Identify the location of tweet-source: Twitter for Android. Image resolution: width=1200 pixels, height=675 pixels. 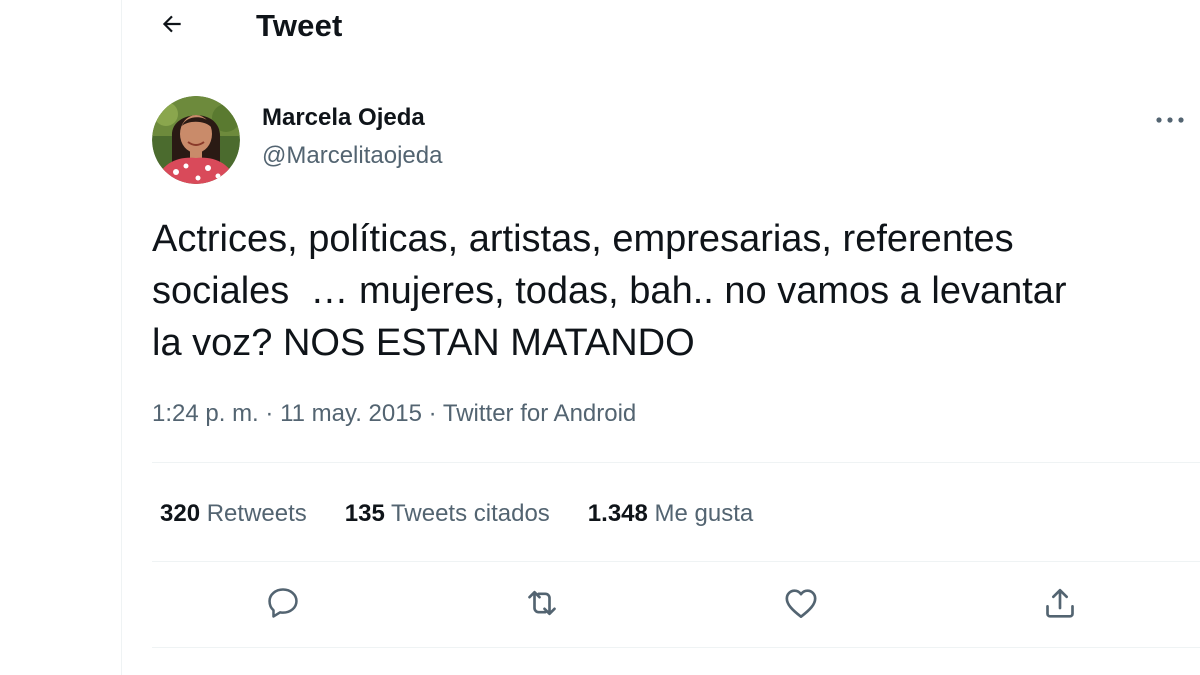
(539, 413).